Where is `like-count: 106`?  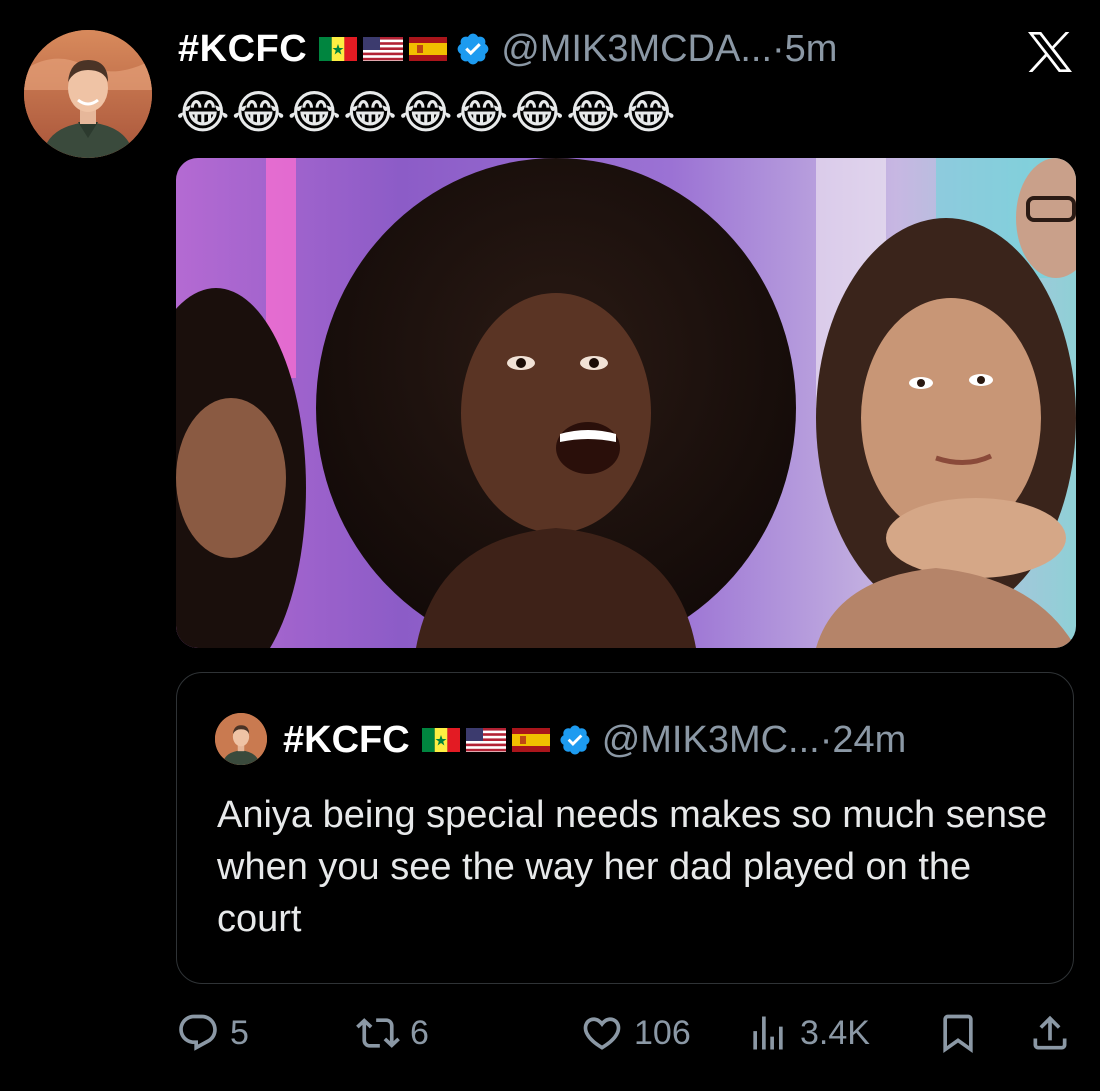
like-count: 106 is located at coordinates (662, 1032).